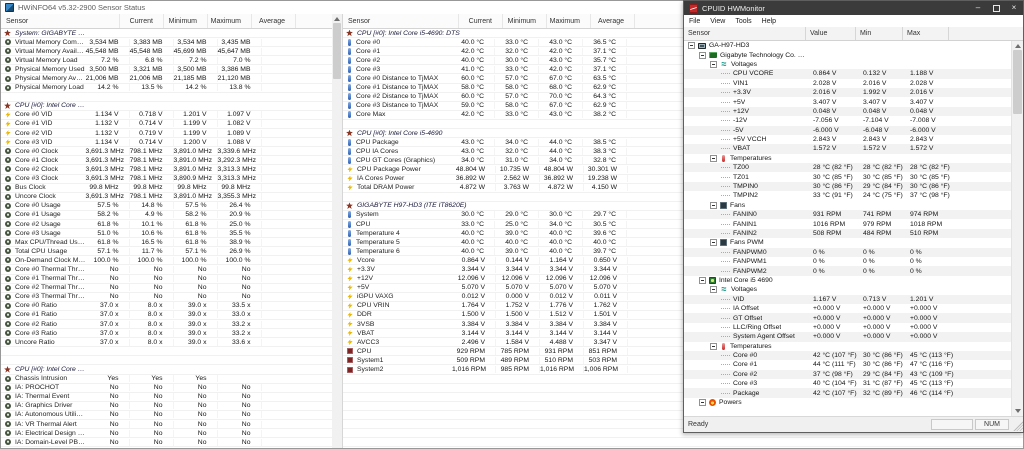  Describe the element at coordinates (879, 33) in the screenshot. I see `column-header-min: Min` at that location.